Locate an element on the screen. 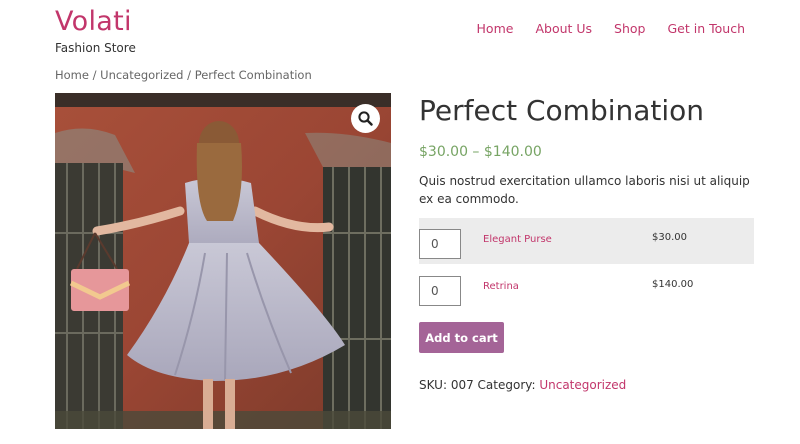 The width and height of the screenshot is (800, 444). category-link: Uncategorized is located at coordinates (582, 385).